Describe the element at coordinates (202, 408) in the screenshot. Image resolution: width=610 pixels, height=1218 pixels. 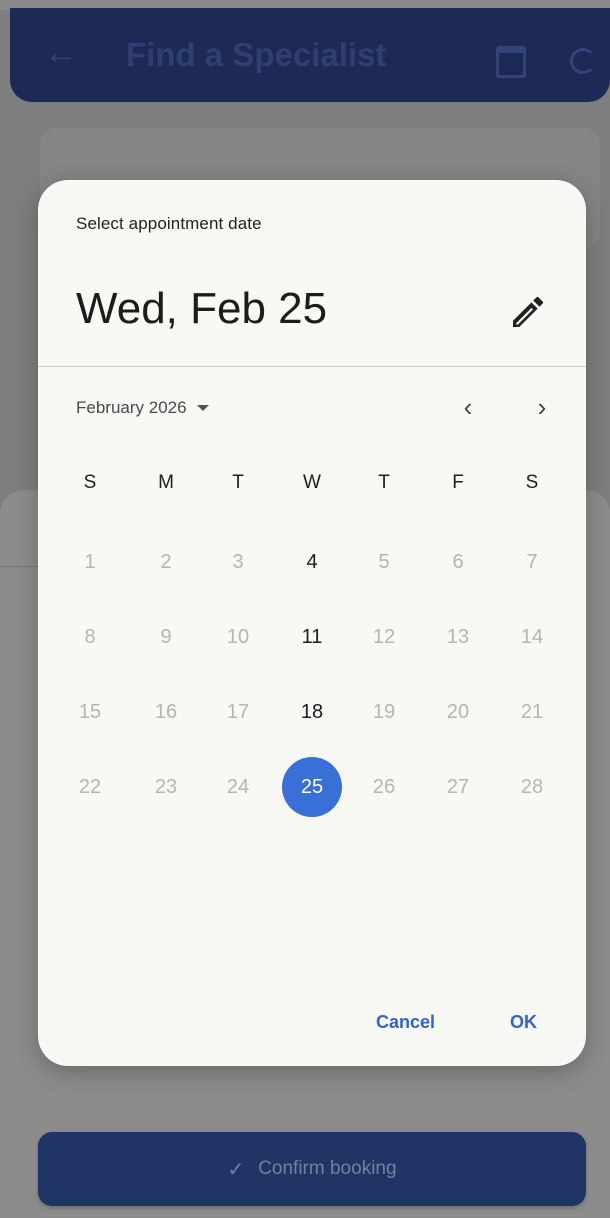
I see `caret-down-icon` at that location.